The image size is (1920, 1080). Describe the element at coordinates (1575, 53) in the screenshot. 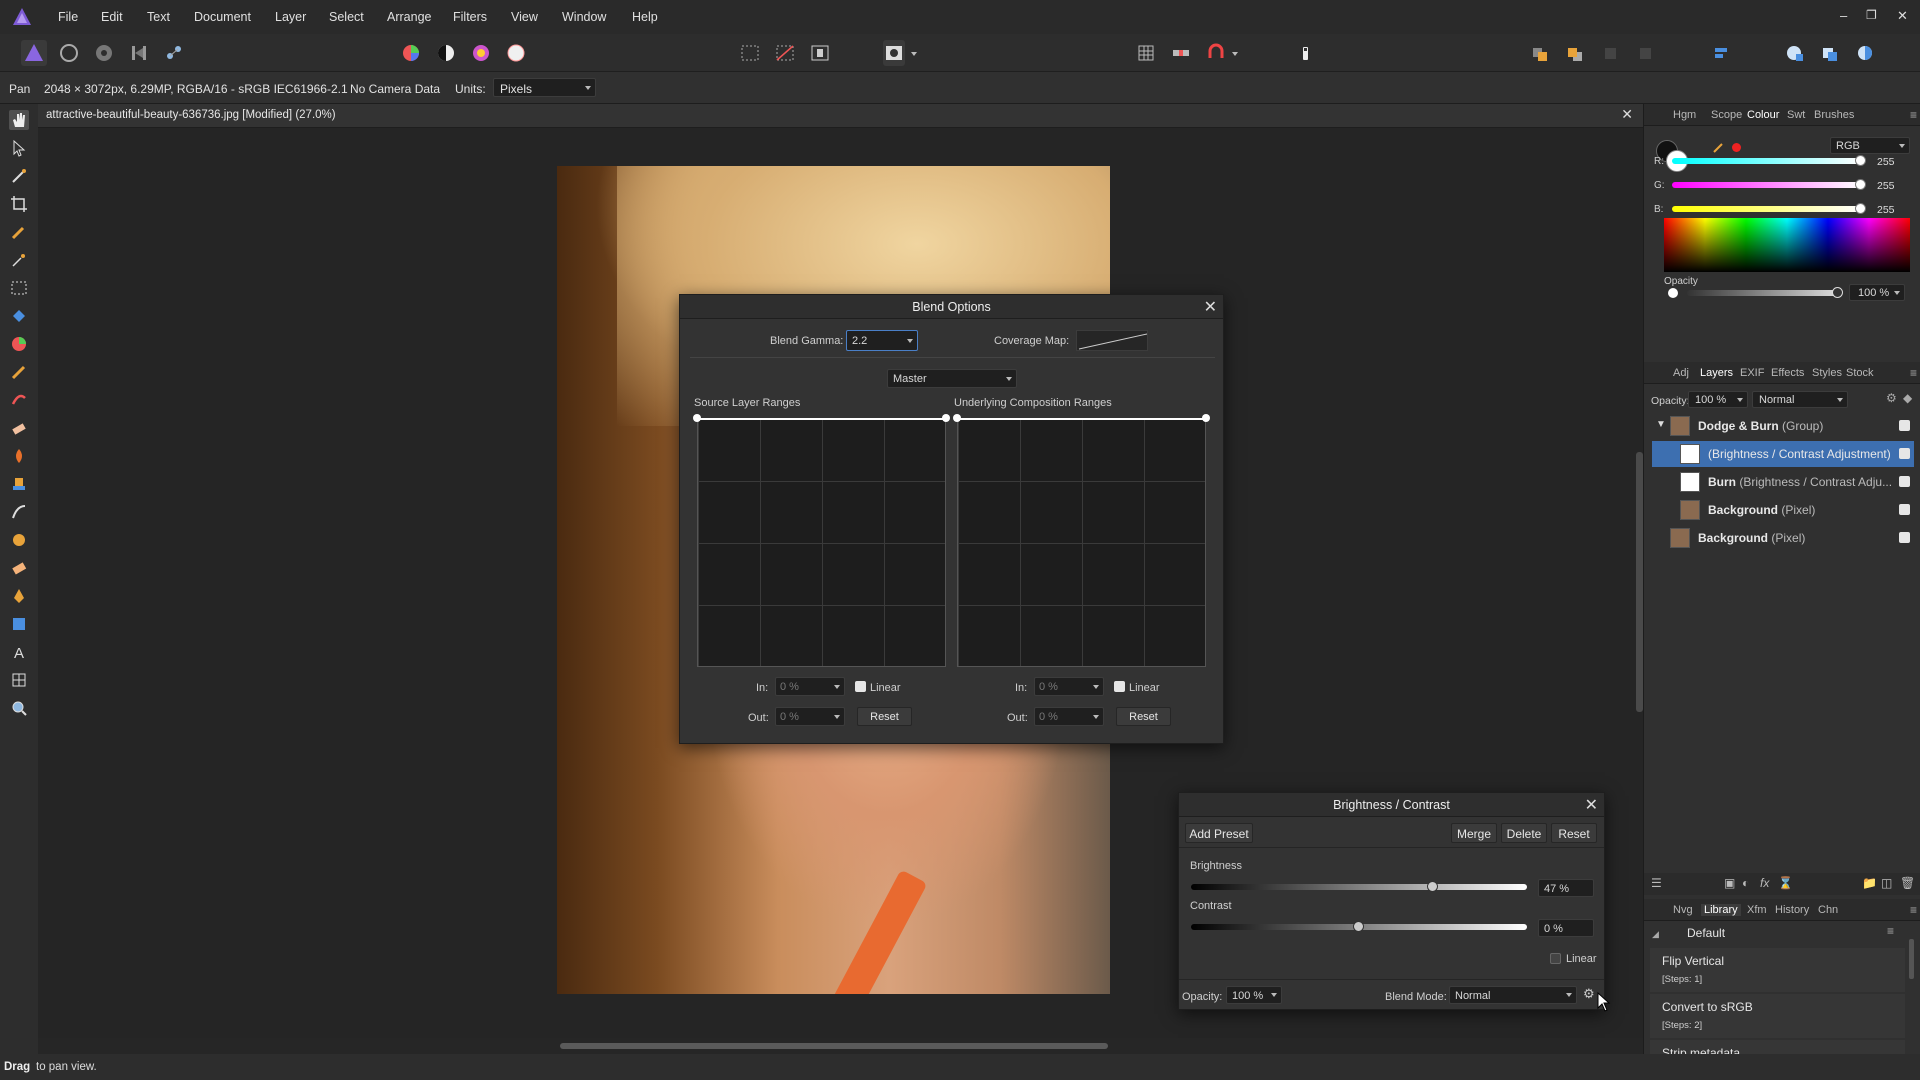

I see `arrange-back-icon` at that location.